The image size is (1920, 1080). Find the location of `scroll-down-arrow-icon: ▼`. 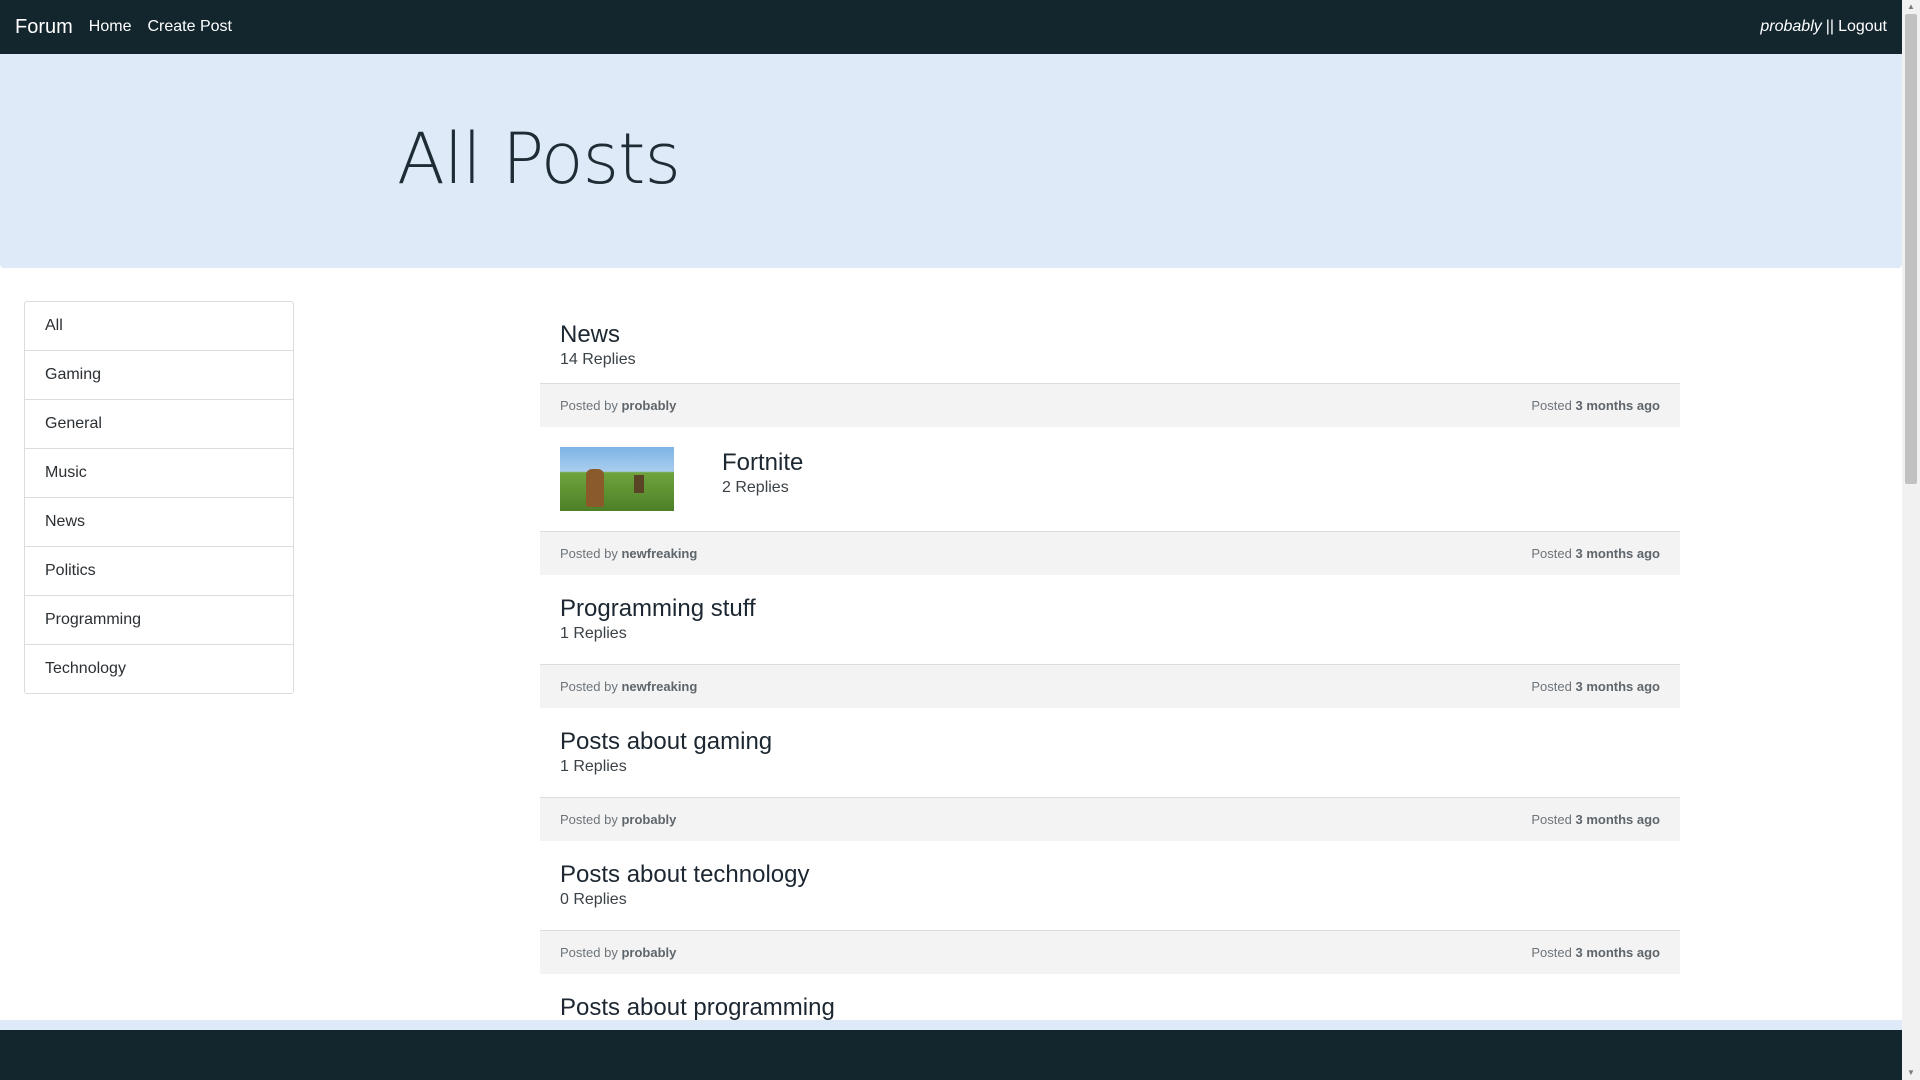

scroll-down-arrow-icon: ▼ is located at coordinates (1911, 1073).